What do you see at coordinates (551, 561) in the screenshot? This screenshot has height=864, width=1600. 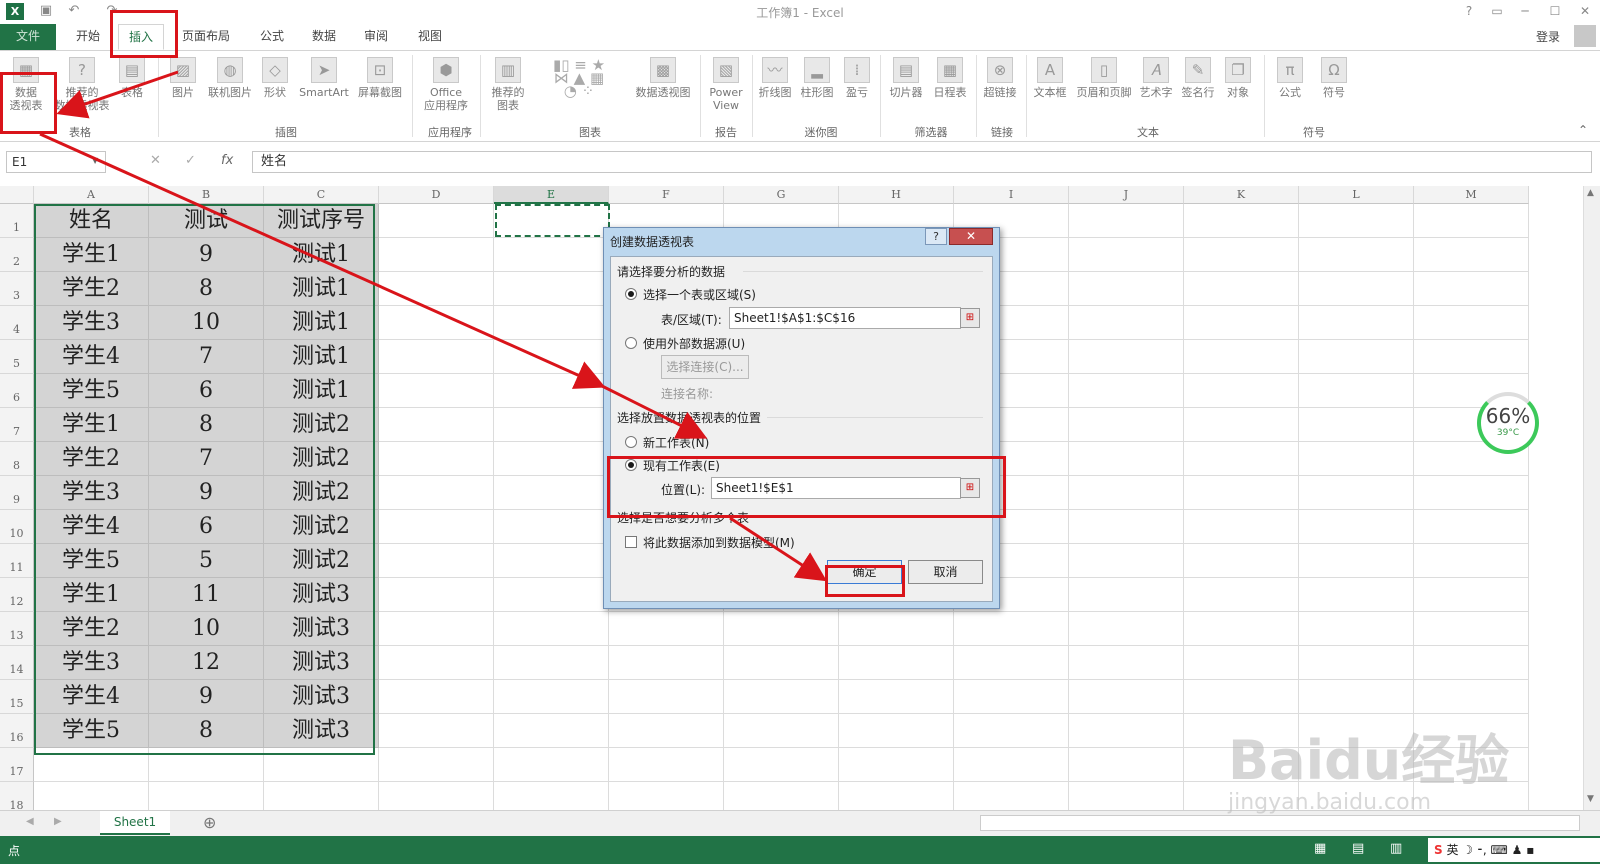 I see `cell-e11` at bounding box center [551, 561].